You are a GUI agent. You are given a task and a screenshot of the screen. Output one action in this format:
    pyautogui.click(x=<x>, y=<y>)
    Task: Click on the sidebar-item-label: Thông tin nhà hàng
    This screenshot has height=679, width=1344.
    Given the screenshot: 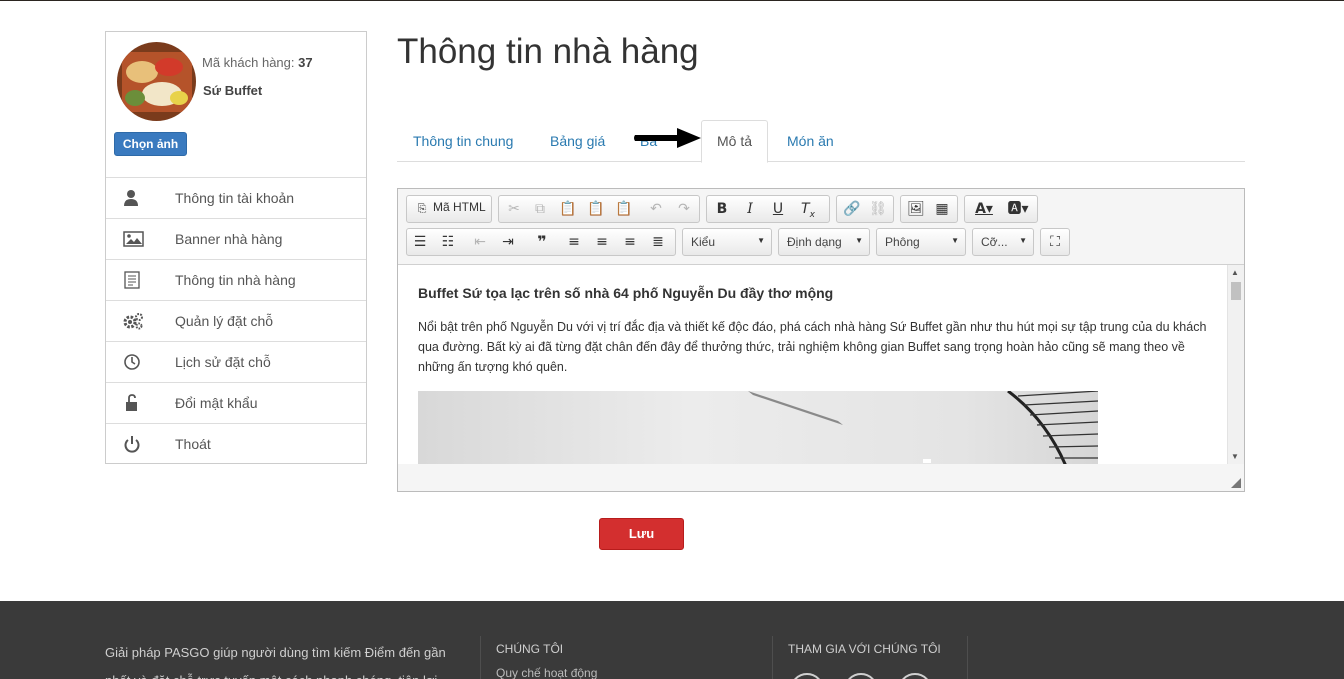 What is the action you would take?
    pyautogui.click(x=235, y=280)
    